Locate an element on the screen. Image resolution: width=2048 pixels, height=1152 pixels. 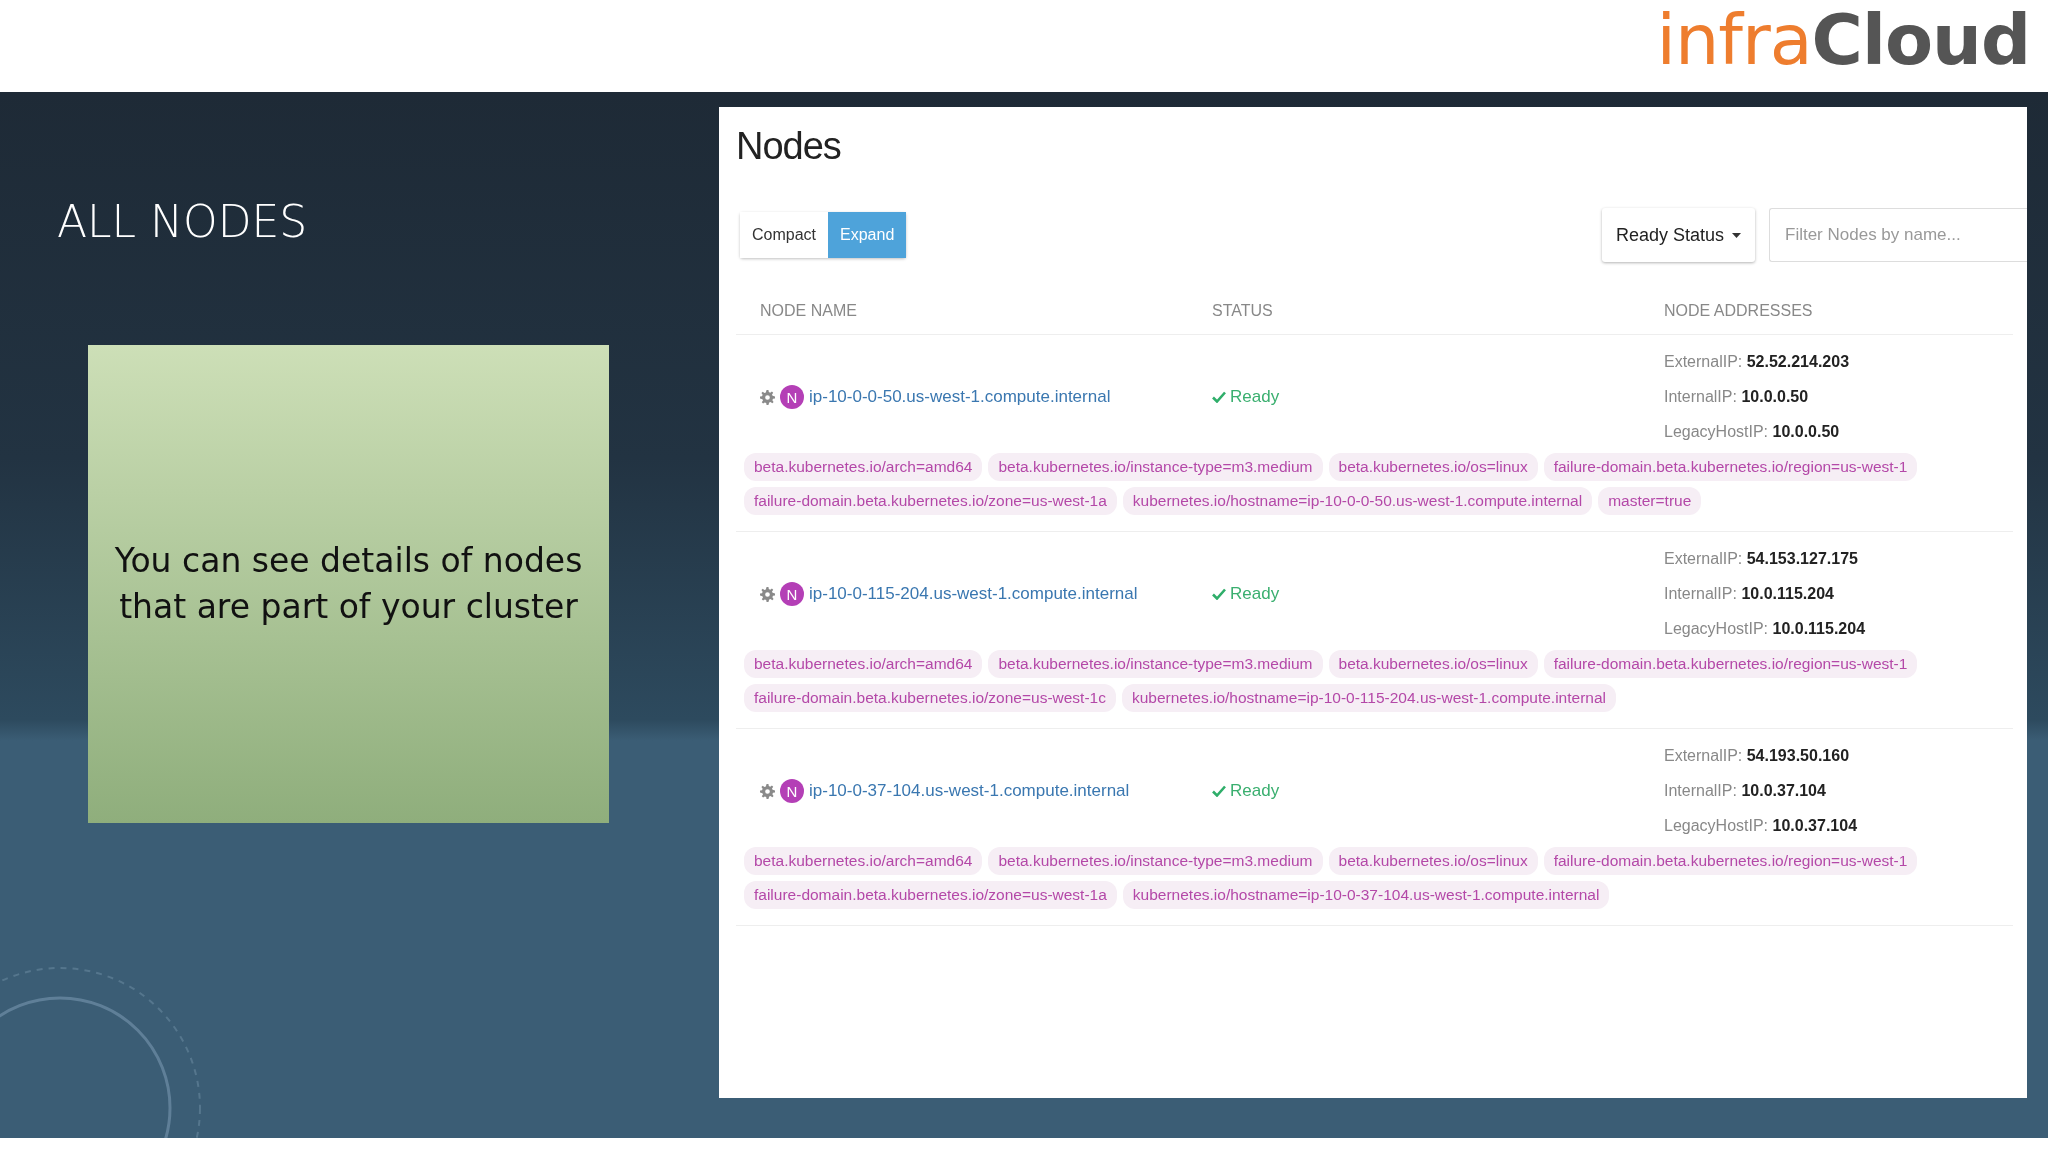
label-tag: kubernetes.io/hostname=ip-10-0-0-50.us-west-1.compute.internal is located at coordinates (1357, 501).